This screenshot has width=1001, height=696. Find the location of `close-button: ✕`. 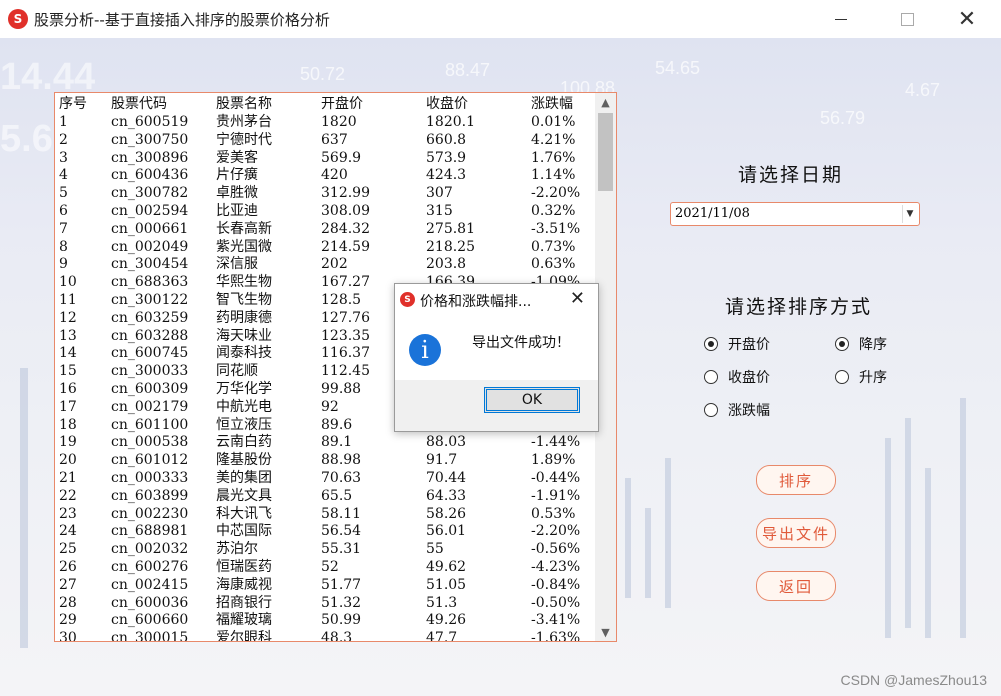

close-button: ✕ is located at coordinates (967, 19).